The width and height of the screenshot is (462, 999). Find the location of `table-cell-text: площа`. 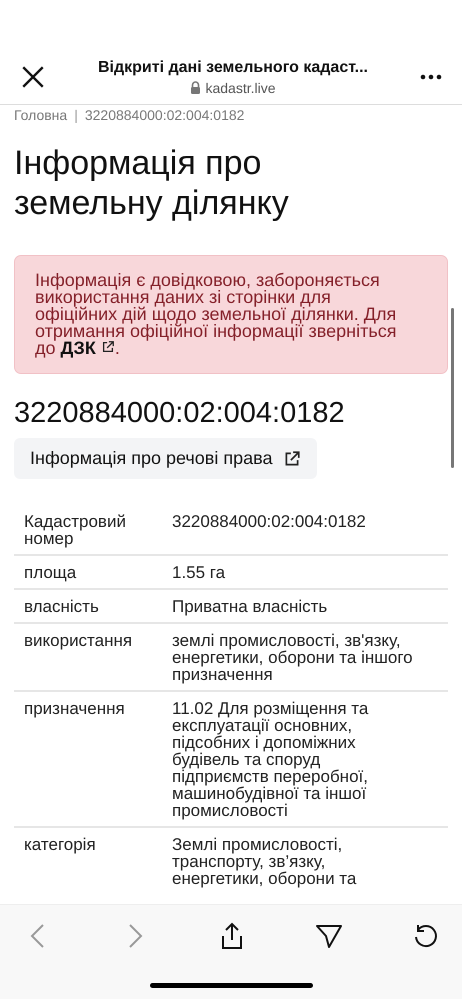

table-cell-text: площа is located at coordinates (51, 572).